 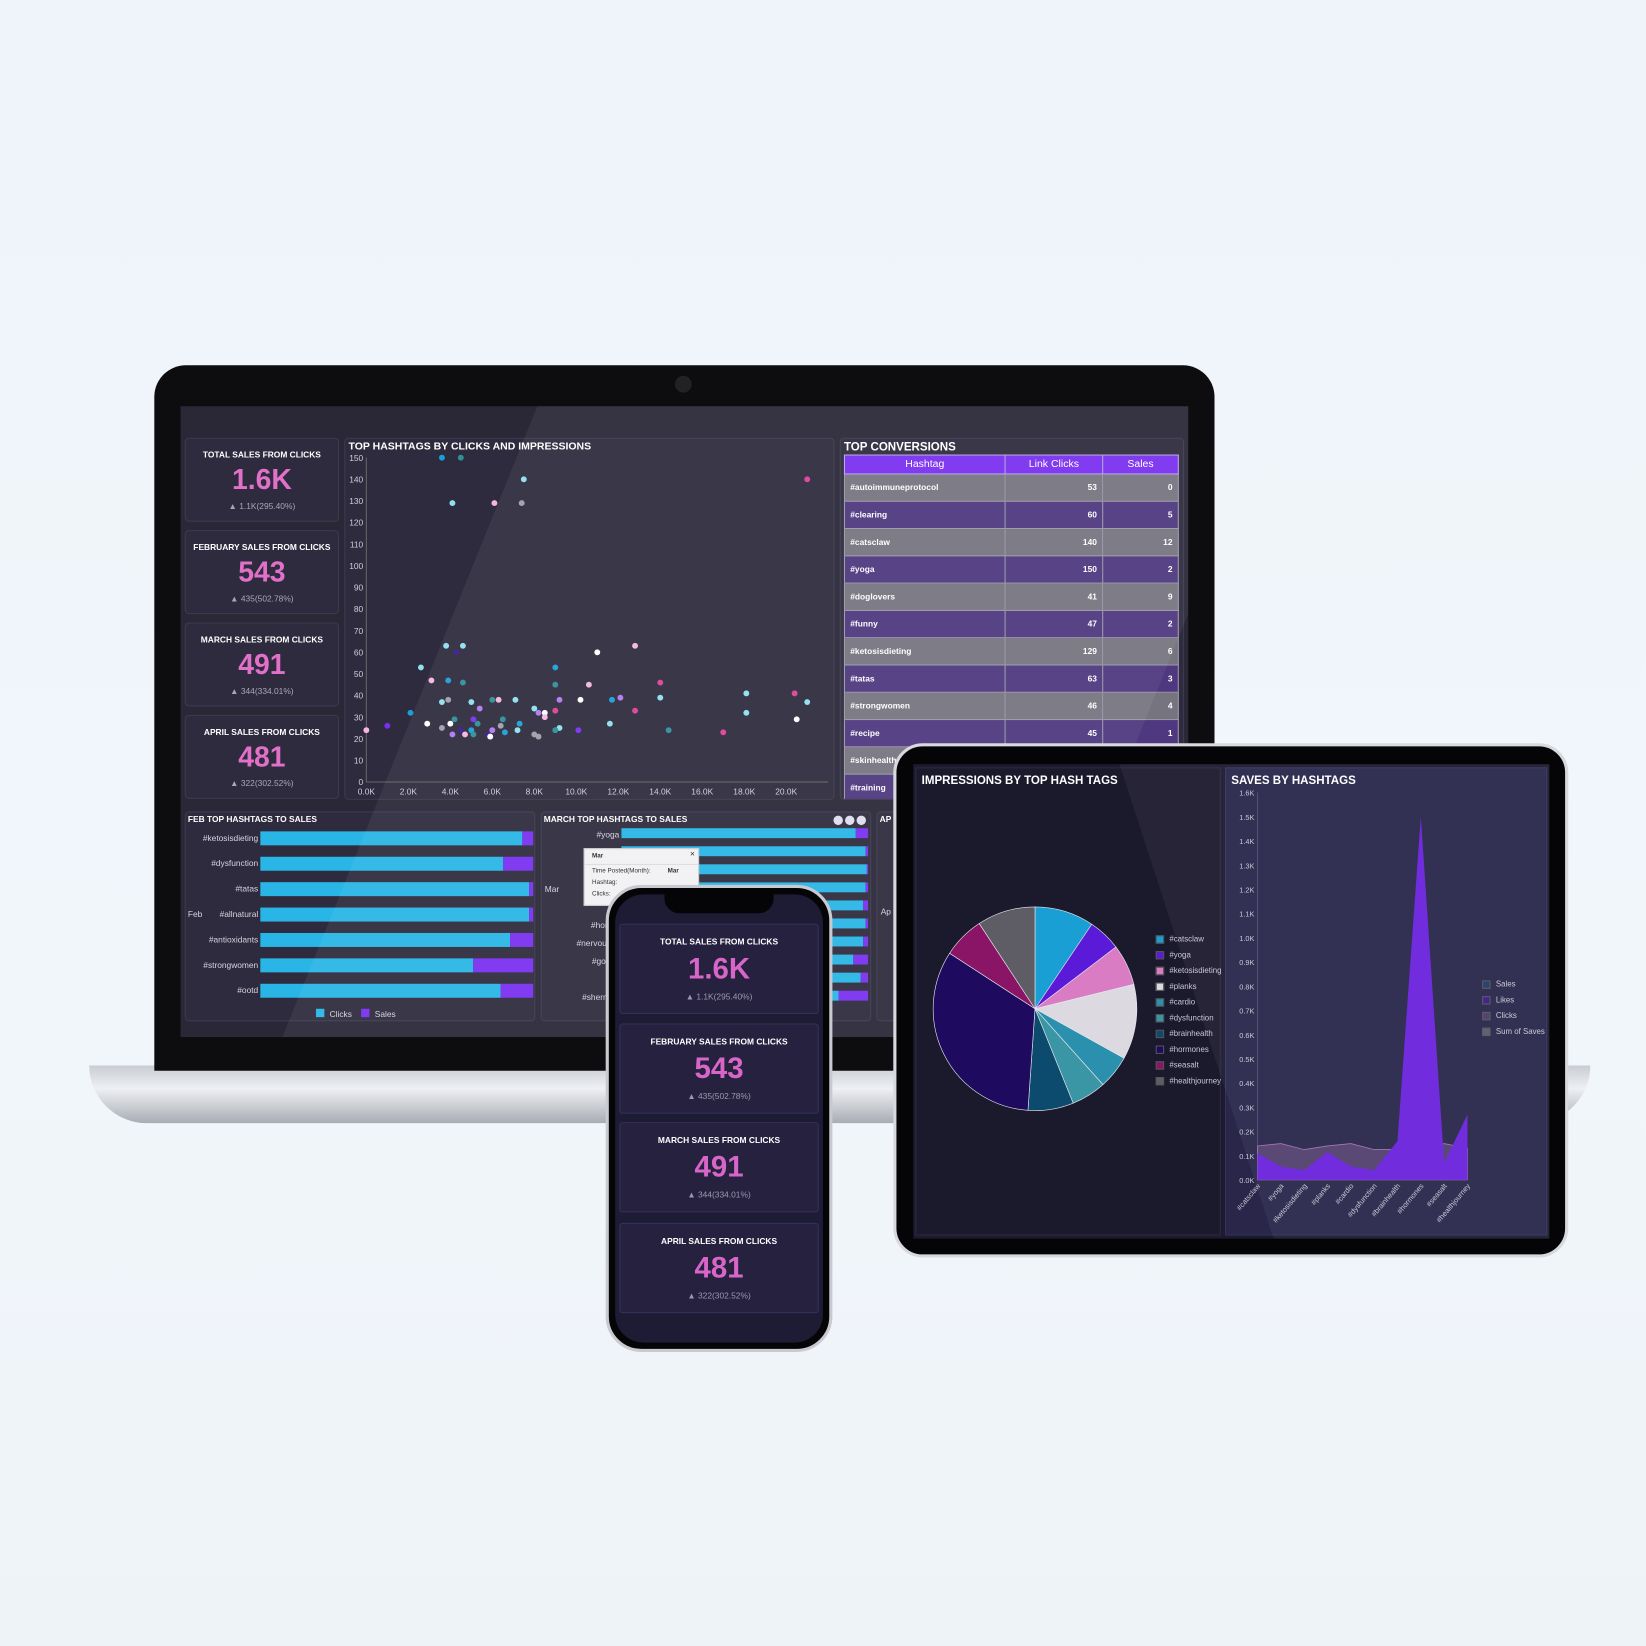 I want to click on column-header: Hashtag, so click(x=924, y=464).